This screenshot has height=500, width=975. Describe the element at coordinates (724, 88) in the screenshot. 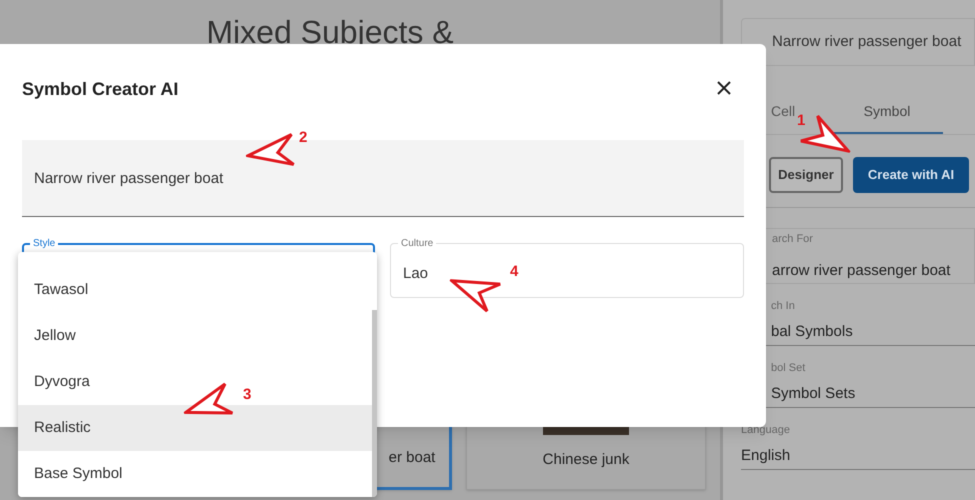

I see `close-icon` at that location.